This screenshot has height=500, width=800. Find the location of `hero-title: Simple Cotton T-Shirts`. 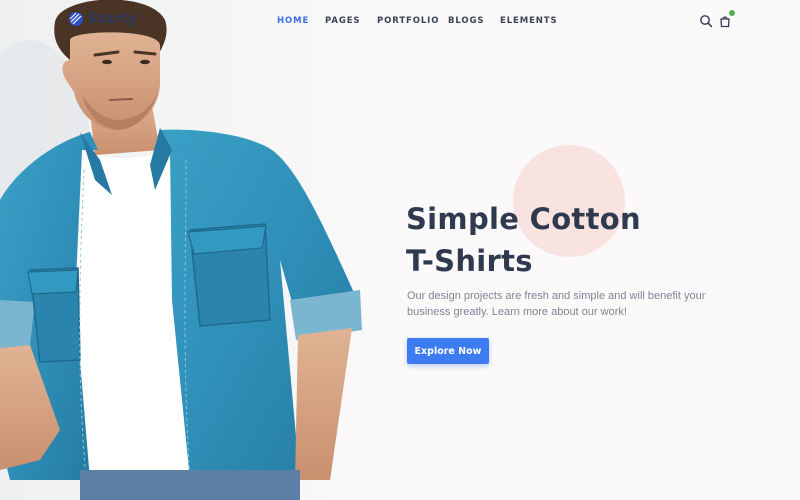

hero-title: Simple Cotton T-Shirts is located at coordinates (586, 240).